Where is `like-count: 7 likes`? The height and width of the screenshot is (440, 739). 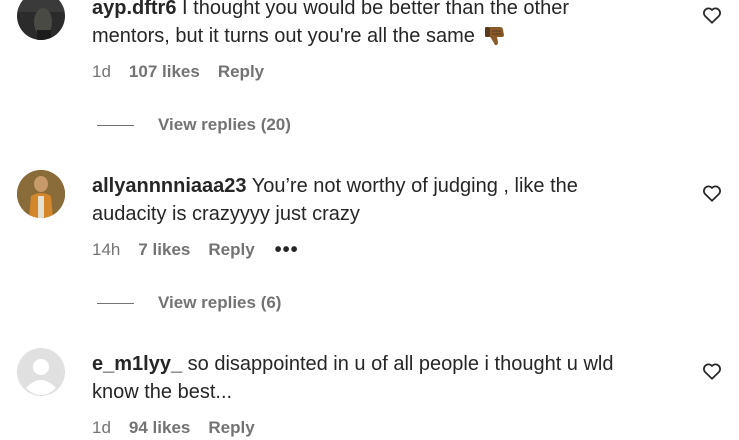
like-count: 7 likes is located at coordinates (164, 250).